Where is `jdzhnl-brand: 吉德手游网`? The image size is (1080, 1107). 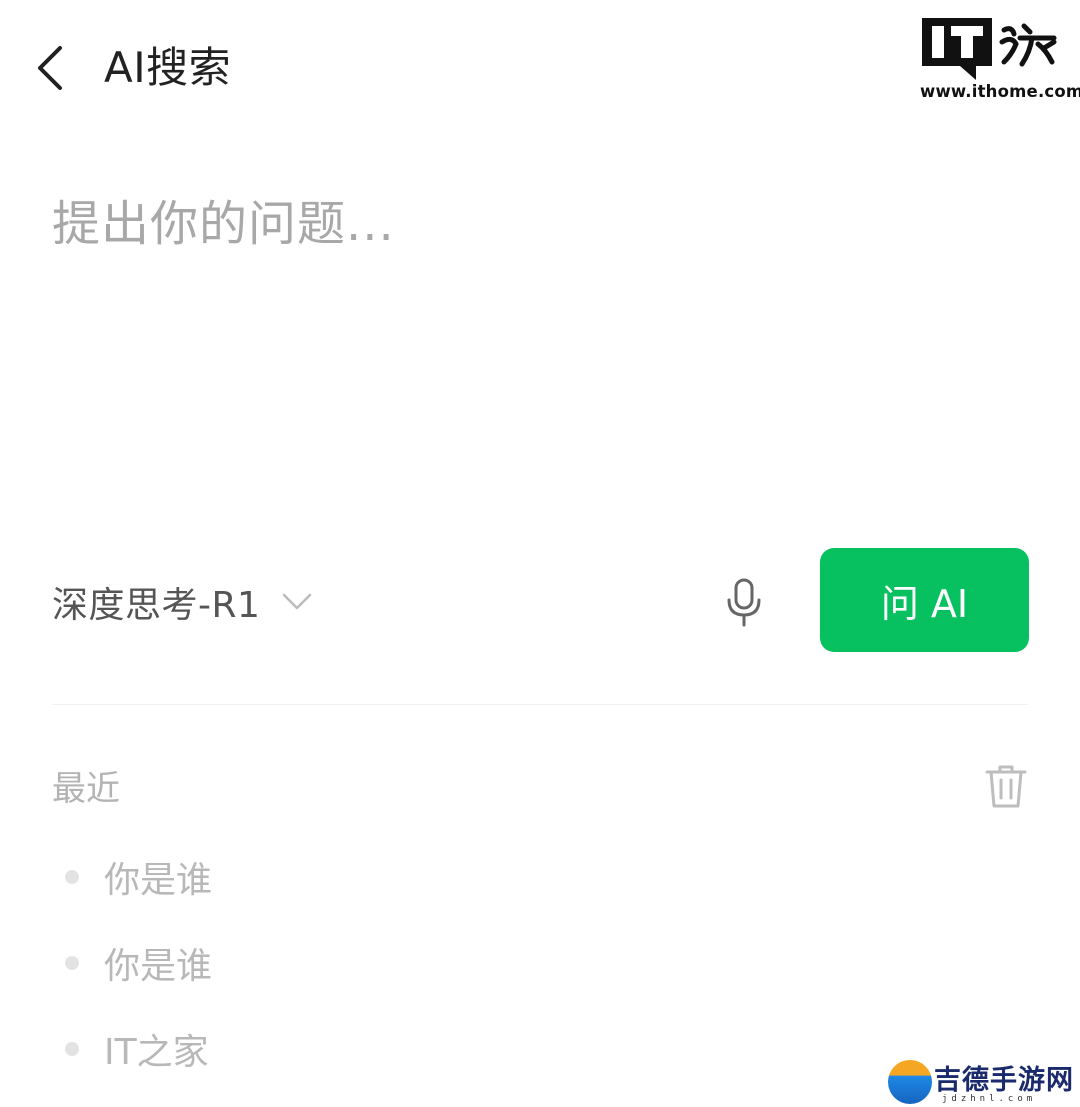
jdzhnl-brand: 吉德手游网 is located at coordinates (1004, 1080).